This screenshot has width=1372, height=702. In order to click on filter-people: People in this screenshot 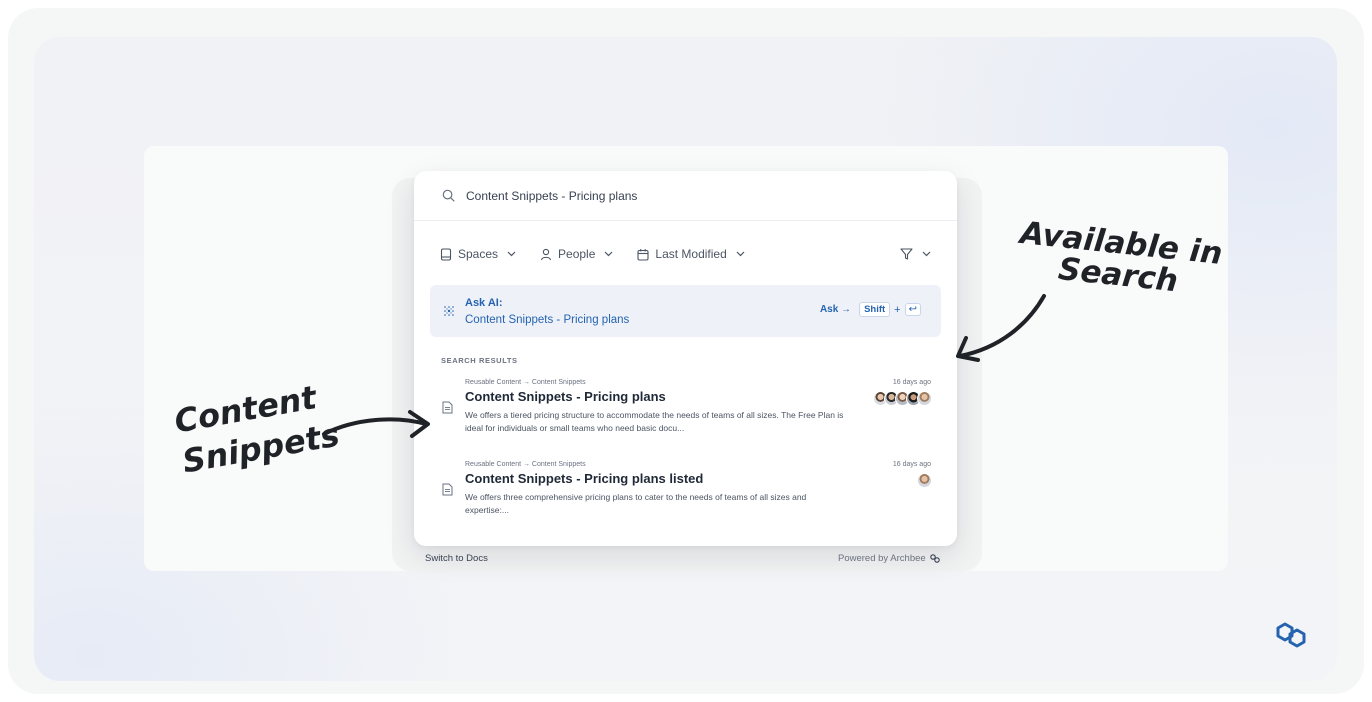, I will do `click(576, 254)`.